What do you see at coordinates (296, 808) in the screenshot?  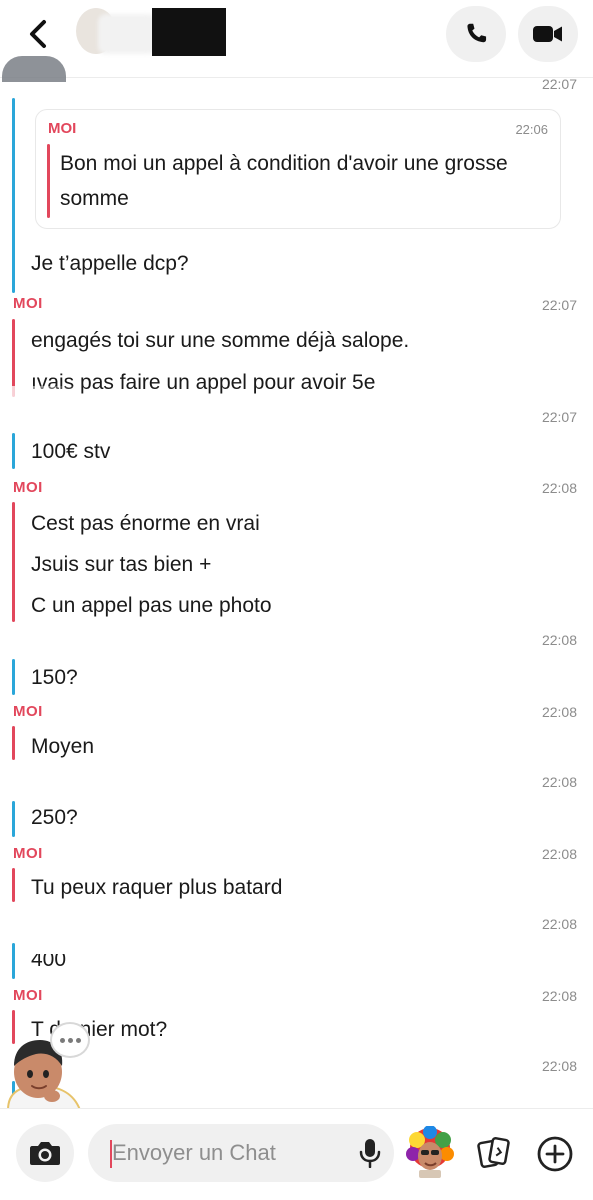 I see `message-friend: 22:08 250?` at bounding box center [296, 808].